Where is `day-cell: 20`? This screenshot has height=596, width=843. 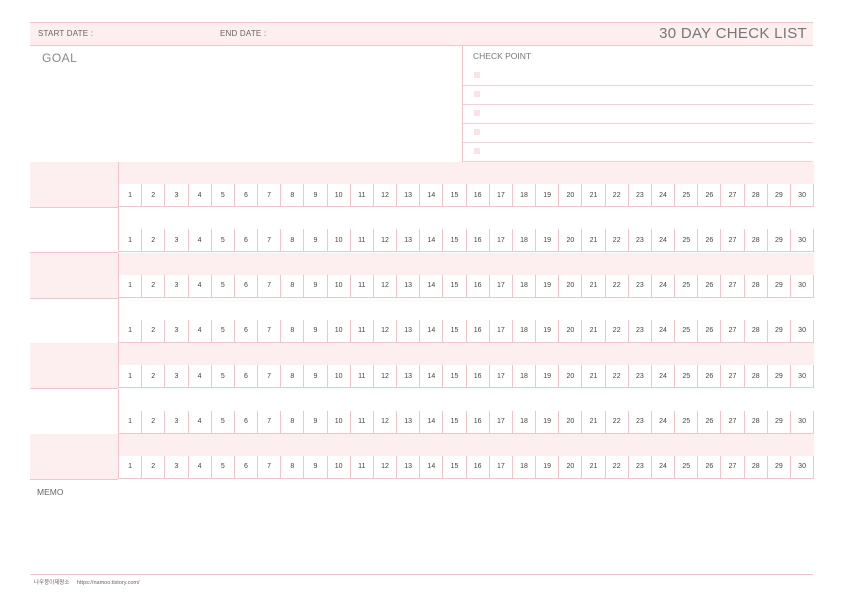 day-cell: 20 is located at coordinates (571, 376).